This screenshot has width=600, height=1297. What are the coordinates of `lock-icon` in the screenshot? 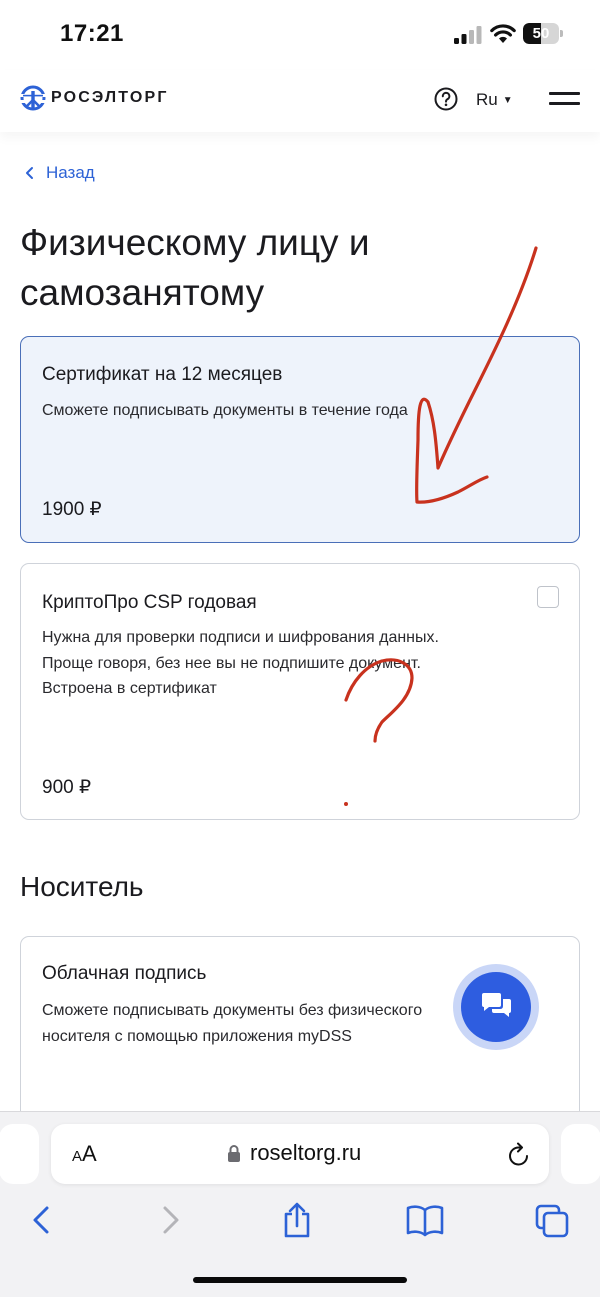 It's located at (234, 1153).